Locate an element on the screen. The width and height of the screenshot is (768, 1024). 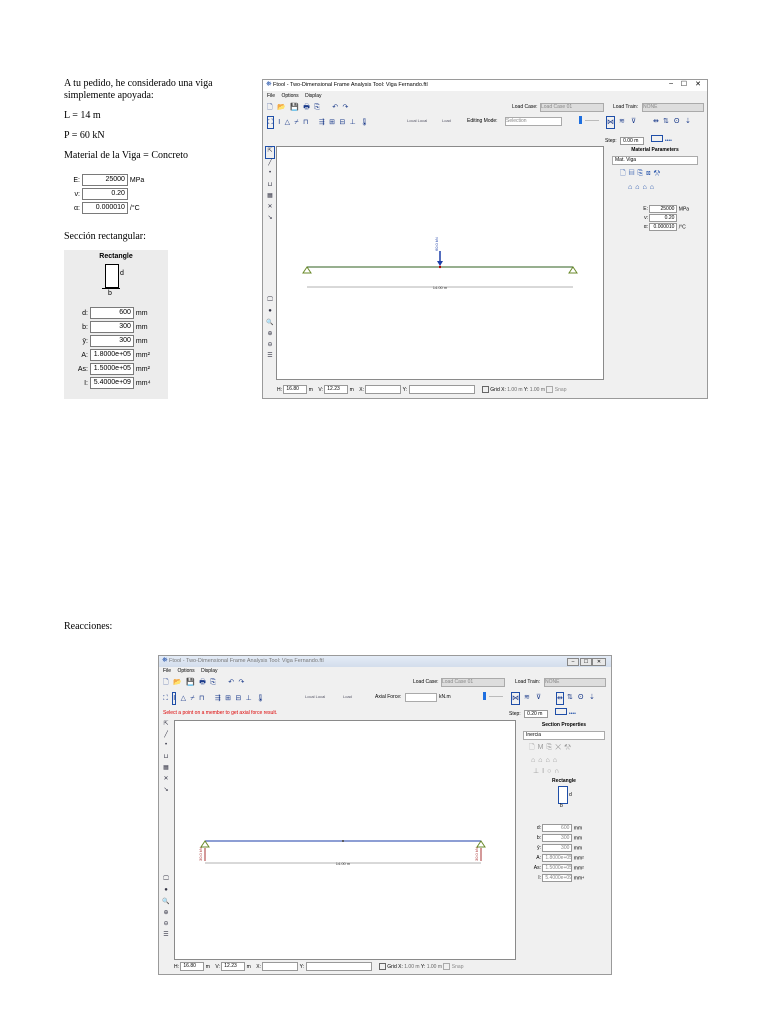
material-copy-icon: ⎘ is located at coordinates (641, 173).